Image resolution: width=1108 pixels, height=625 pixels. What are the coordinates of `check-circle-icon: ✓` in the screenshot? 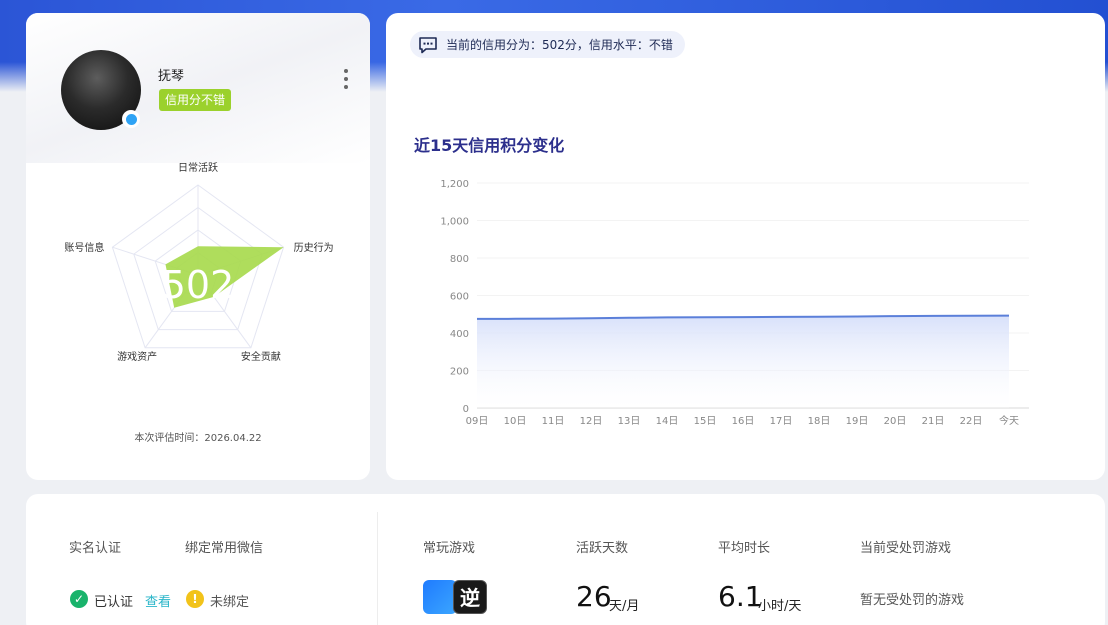 It's located at (79, 599).